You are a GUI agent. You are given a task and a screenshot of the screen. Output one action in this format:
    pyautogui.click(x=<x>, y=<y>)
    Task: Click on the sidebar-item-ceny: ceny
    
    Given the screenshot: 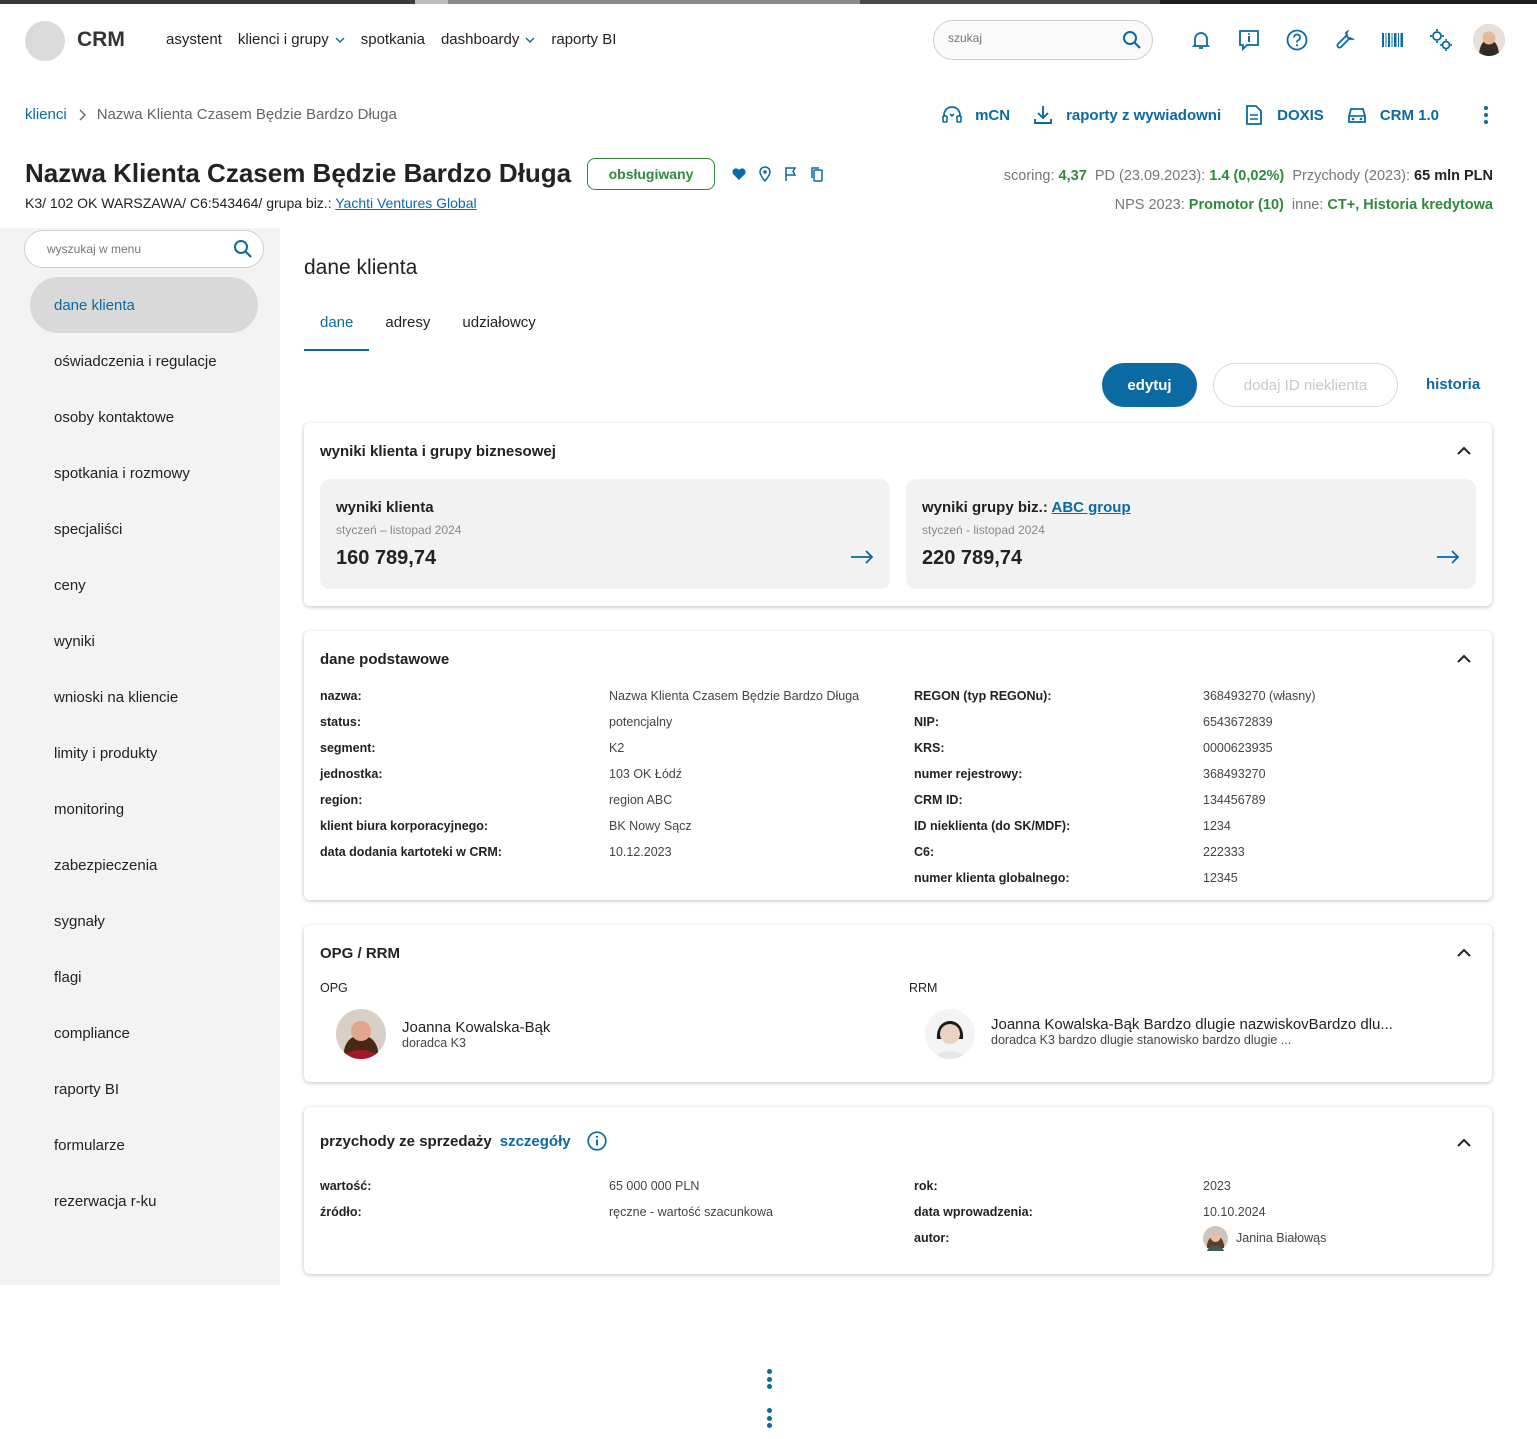 What is the action you would take?
    pyautogui.click(x=144, y=585)
    